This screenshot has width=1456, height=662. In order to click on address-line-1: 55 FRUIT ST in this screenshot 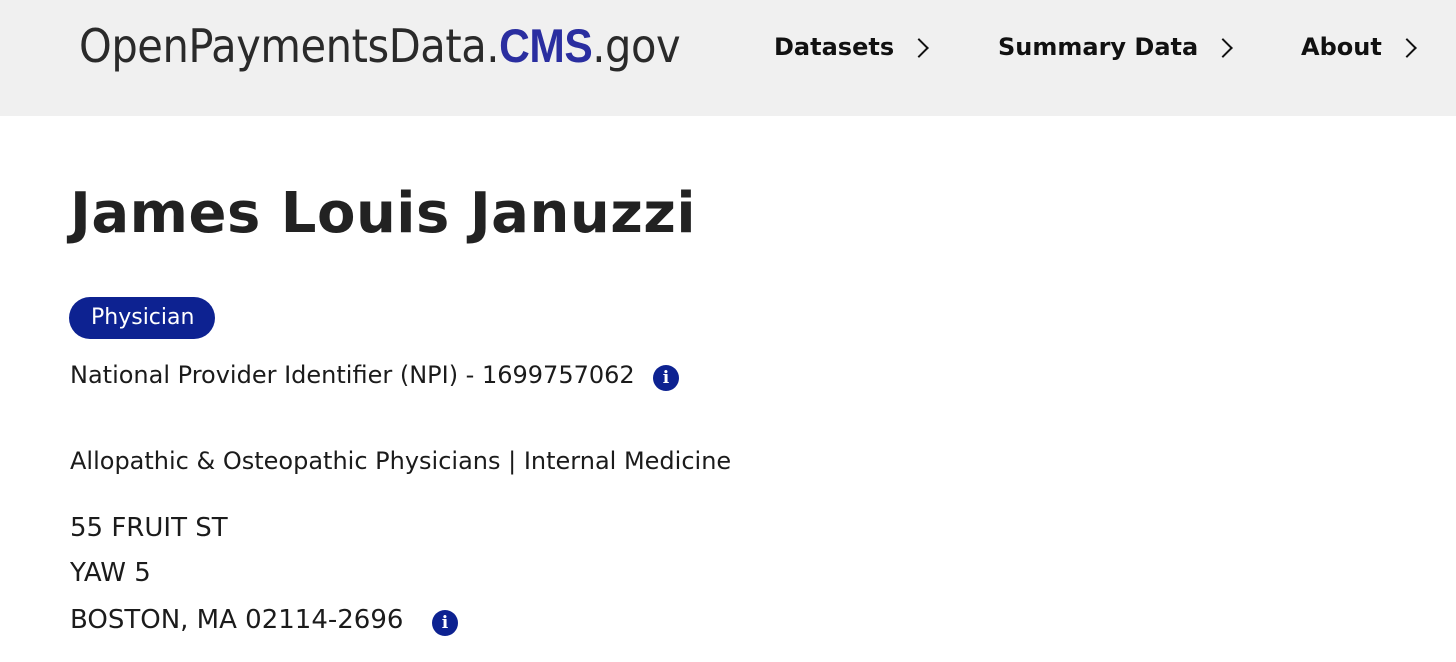, I will do `click(149, 528)`.